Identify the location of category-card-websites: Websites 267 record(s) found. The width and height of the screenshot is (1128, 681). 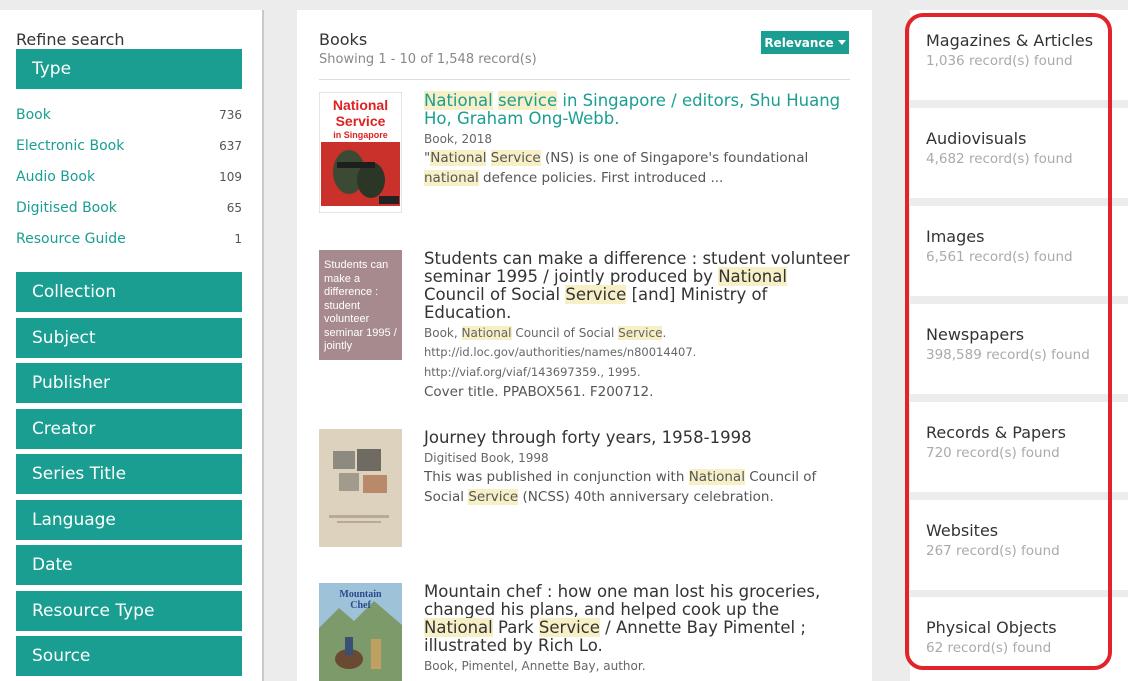
(1019, 545).